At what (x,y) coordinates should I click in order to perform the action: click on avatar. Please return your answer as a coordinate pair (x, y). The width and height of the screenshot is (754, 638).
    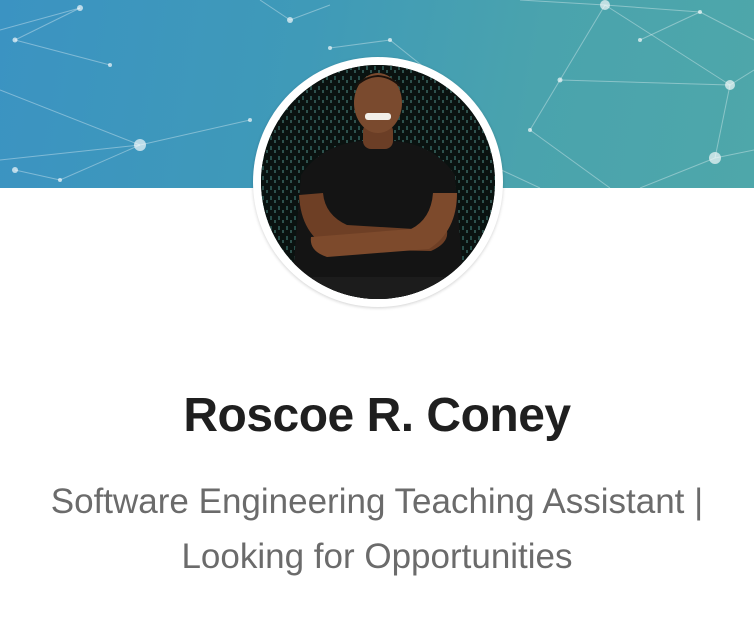
    Looking at the image, I should click on (378, 182).